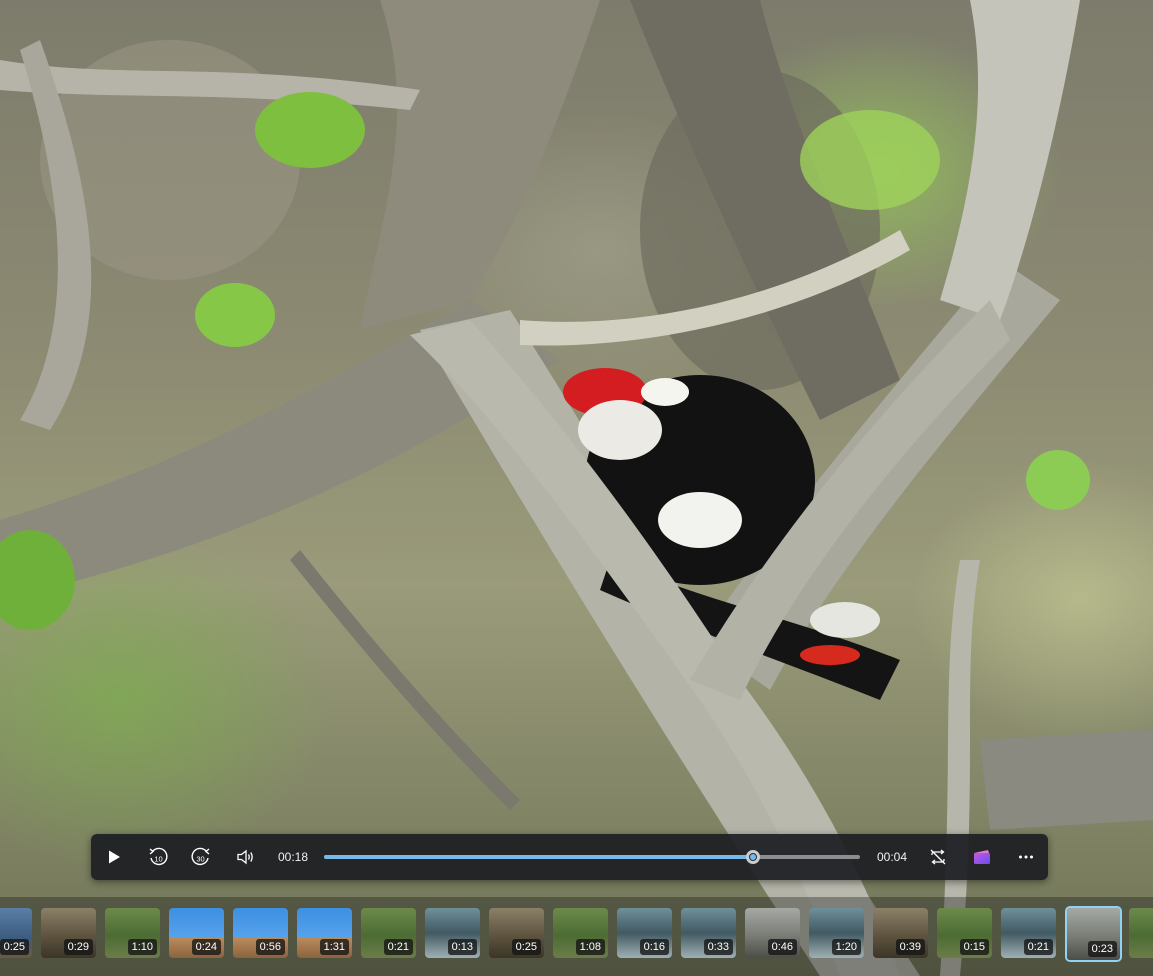 This screenshot has width=1153, height=976. What do you see at coordinates (68, 933) in the screenshot?
I see `filmstrip-thumbnail: 0:29` at bounding box center [68, 933].